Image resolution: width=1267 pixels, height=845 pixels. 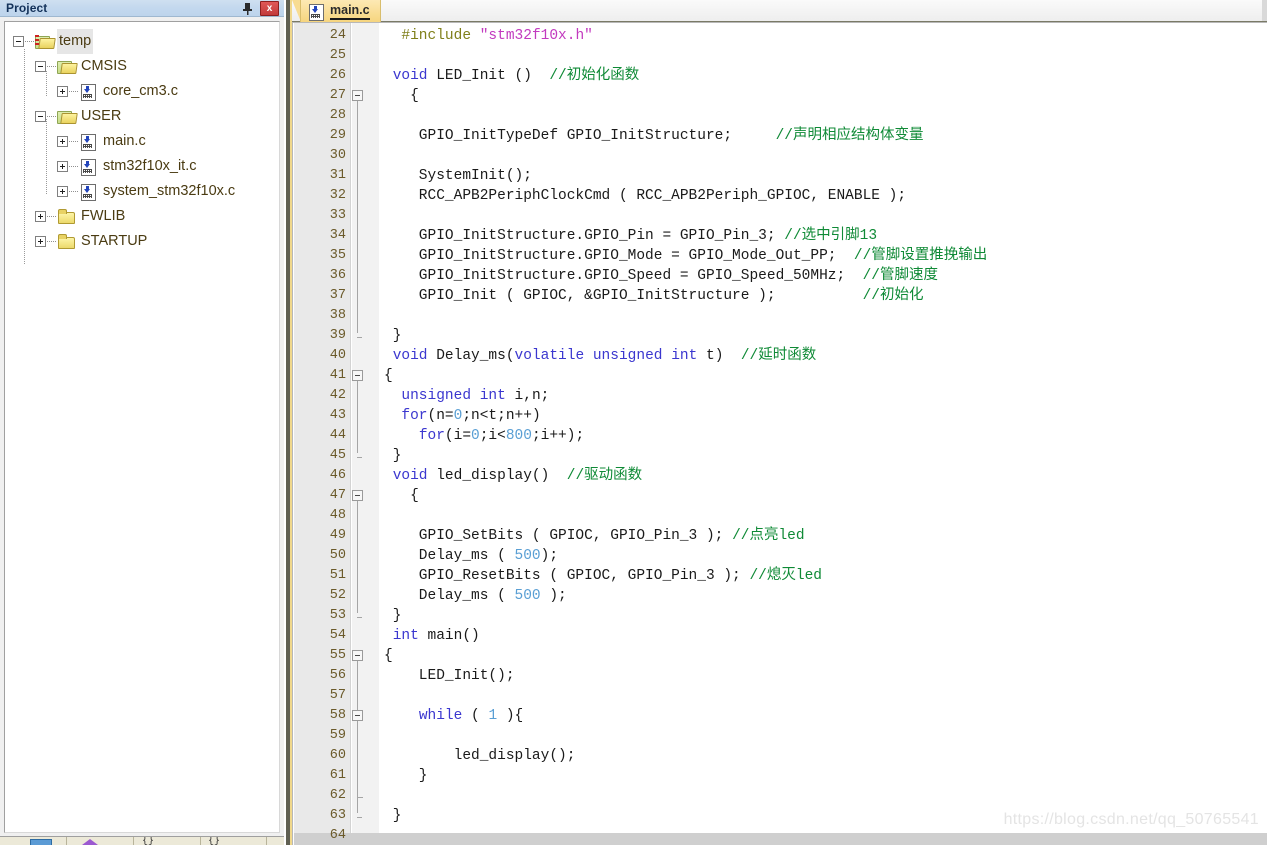 What do you see at coordinates (340, 11) in the screenshot?
I see `tab-main-c: main.c` at bounding box center [340, 11].